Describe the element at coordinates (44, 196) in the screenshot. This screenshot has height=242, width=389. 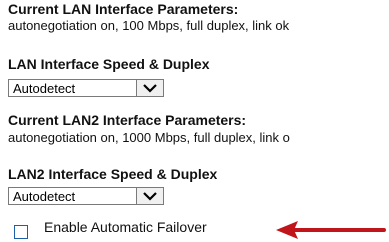
I see `lan2-speed-selected-value: Autodetect` at that location.